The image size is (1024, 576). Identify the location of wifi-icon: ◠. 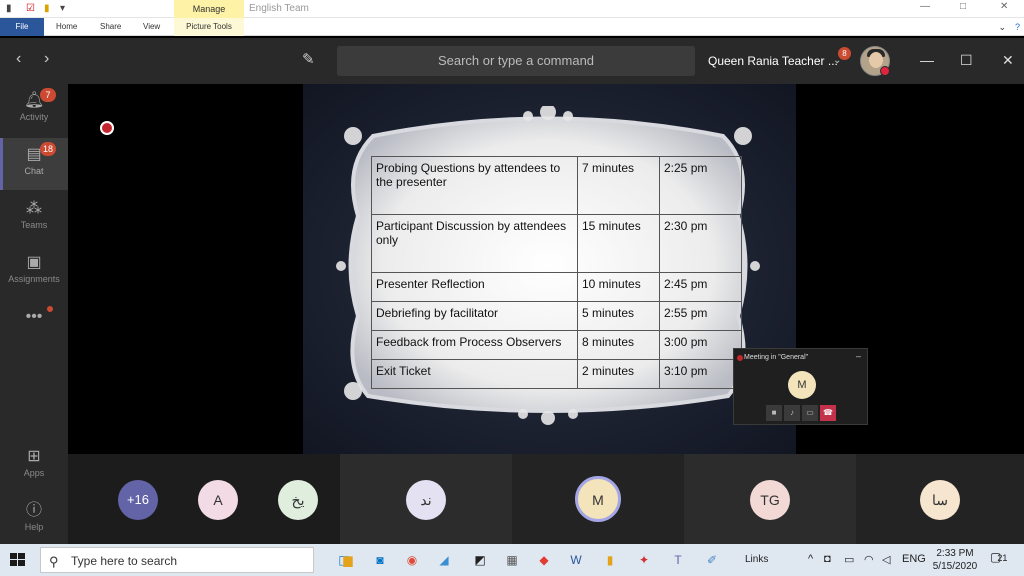
(869, 559).